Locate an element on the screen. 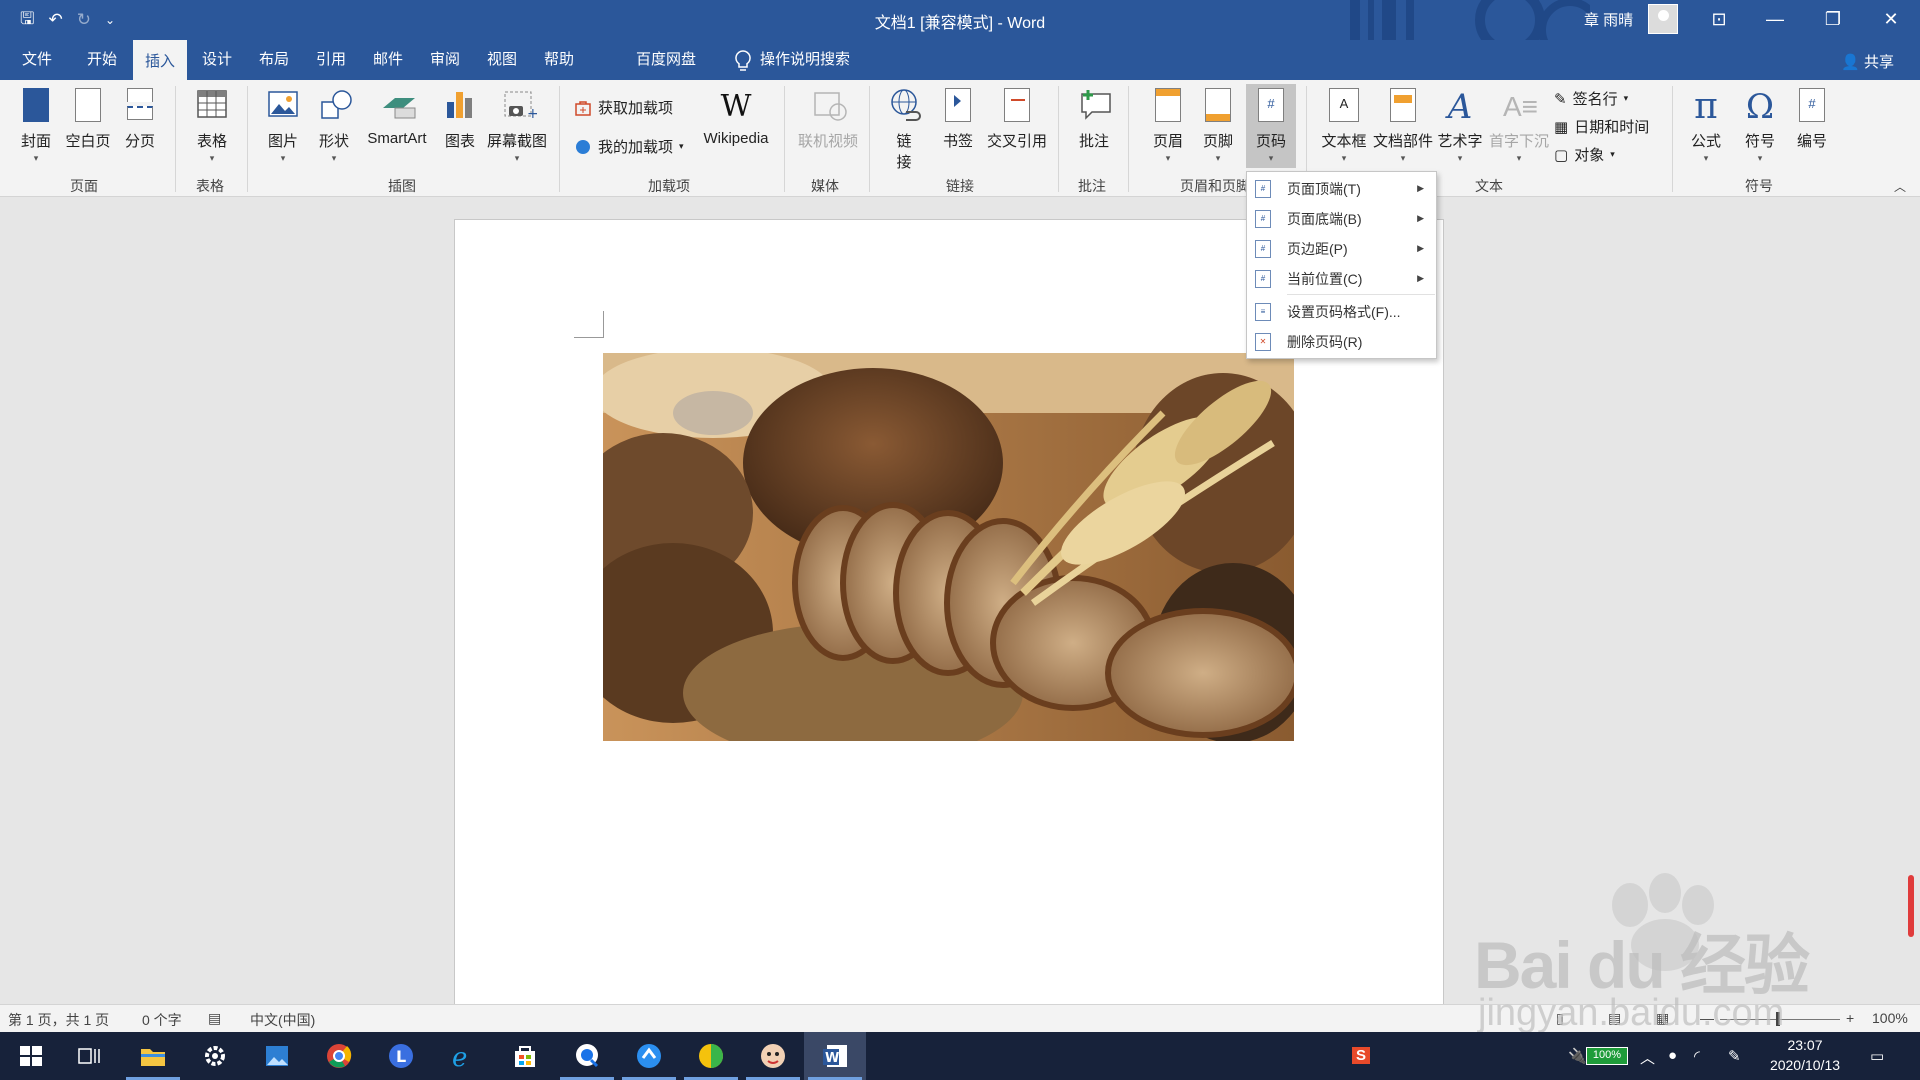  wikipedia-button: W Wikipedia is located at coordinates (736, 117).